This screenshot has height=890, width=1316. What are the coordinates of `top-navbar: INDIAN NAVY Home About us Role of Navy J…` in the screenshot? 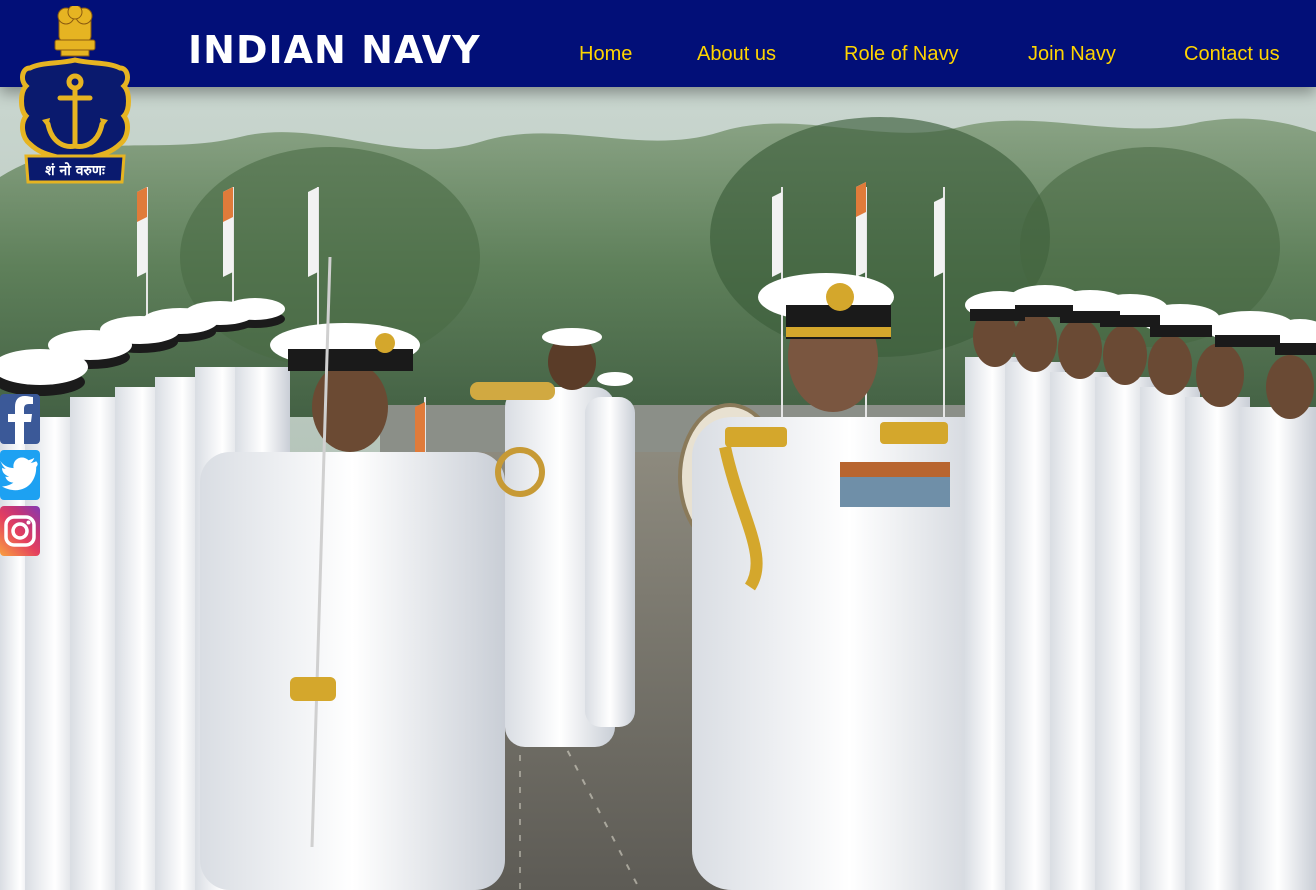 It's located at (658, 43).